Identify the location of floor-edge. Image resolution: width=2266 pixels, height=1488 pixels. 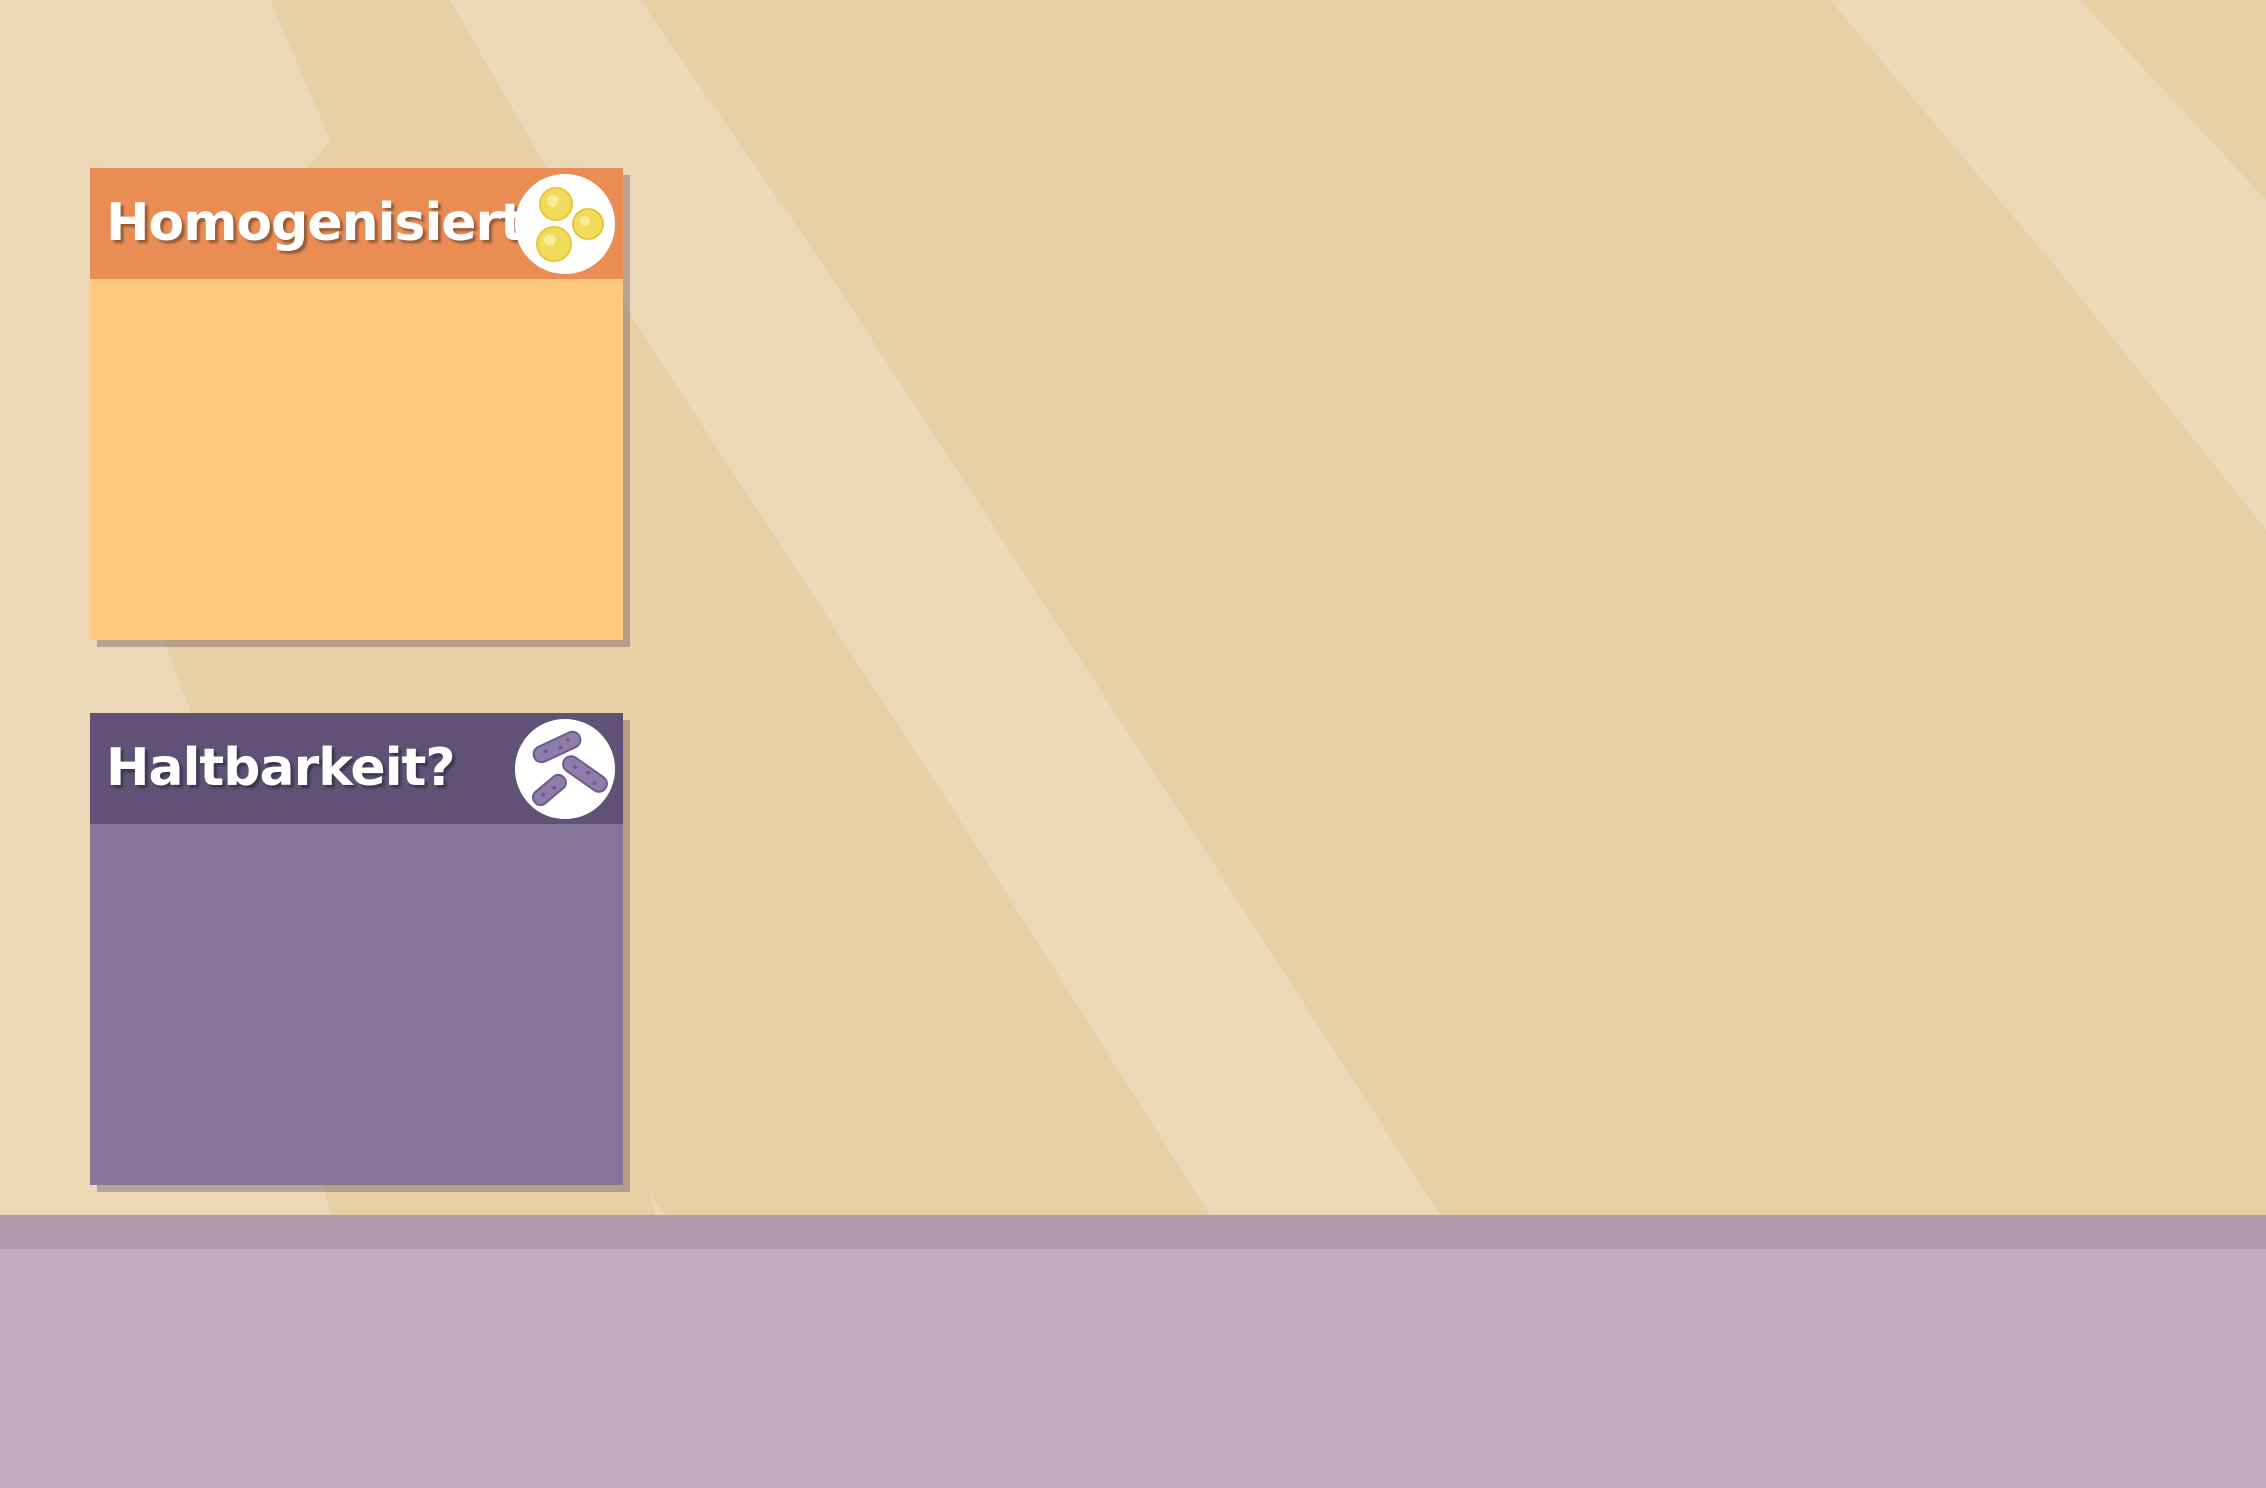
(1133, 1232).